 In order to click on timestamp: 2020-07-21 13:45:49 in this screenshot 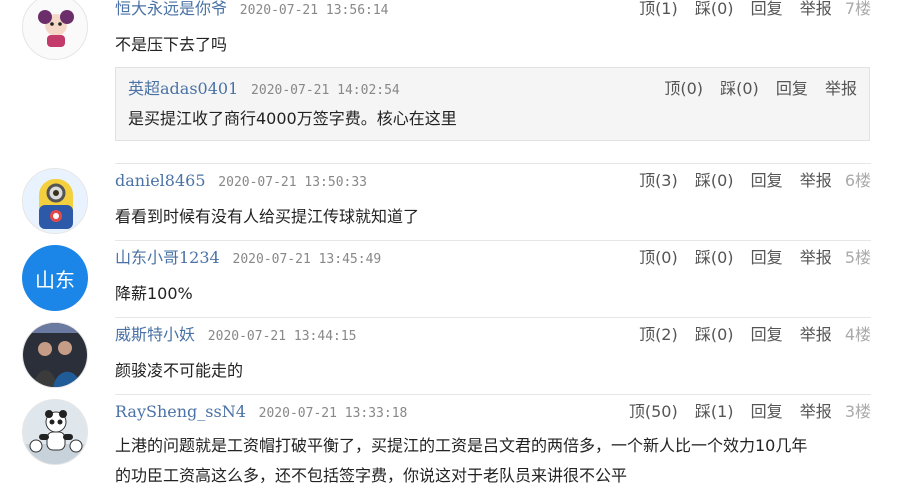, I will do `click(307, 259)`.